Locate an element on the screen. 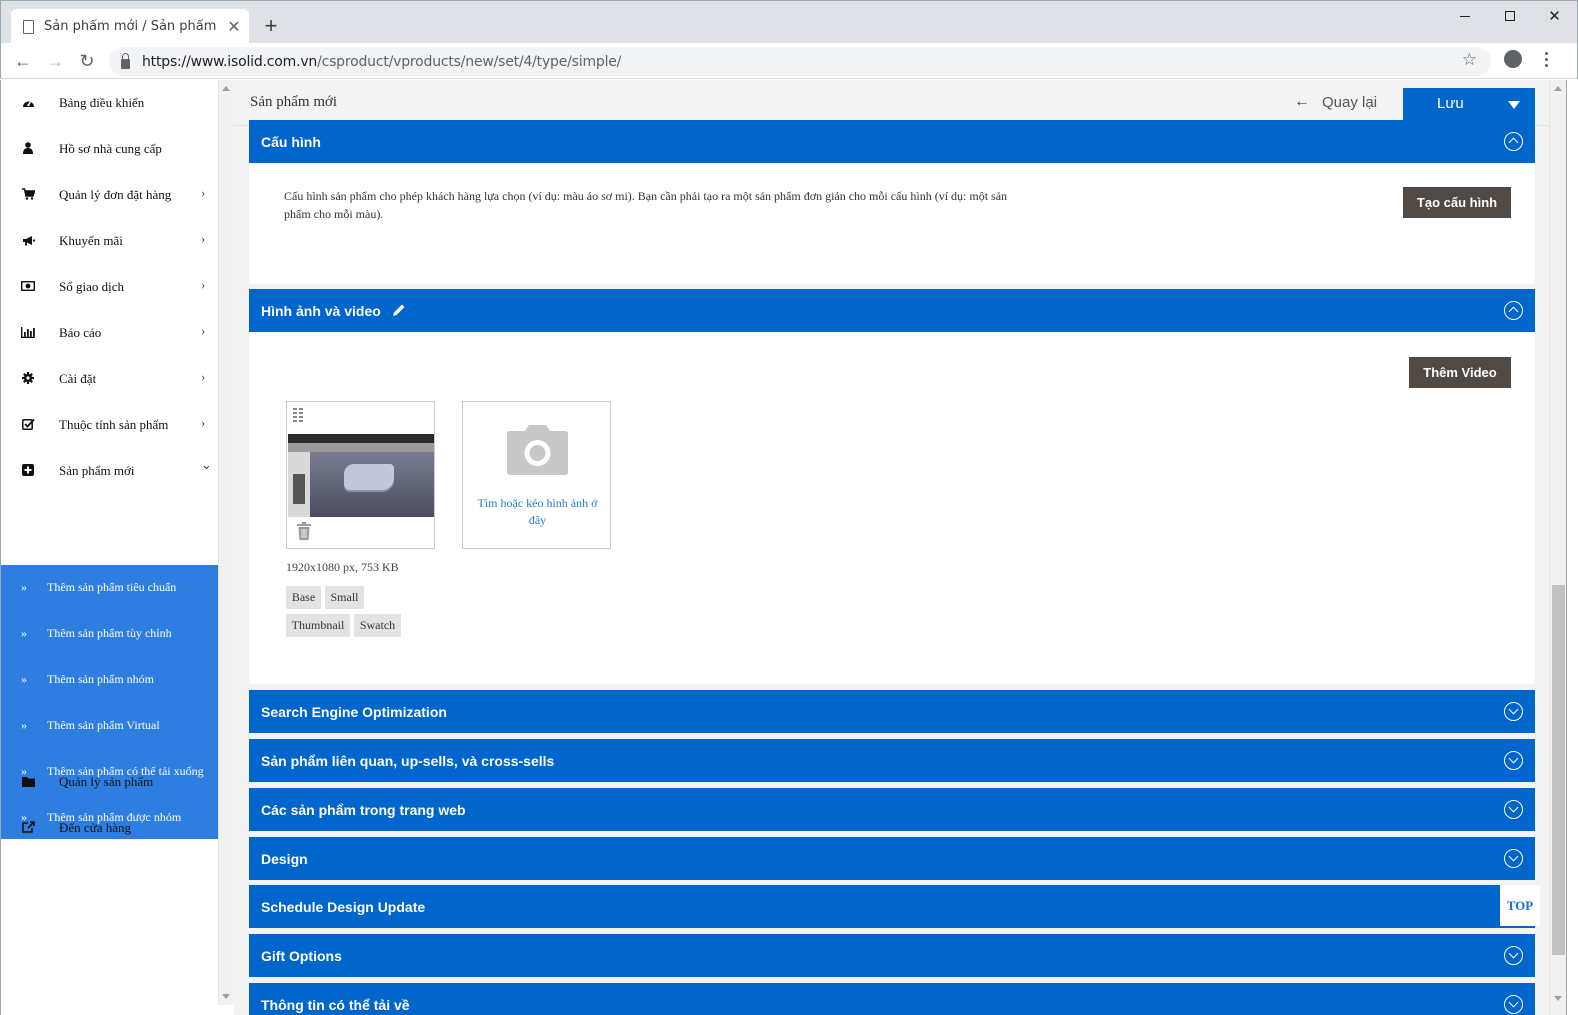 This screenshot has width=1578, height=1015. sidebar-item-manage-products: Quản lý sản phẩm is located at coordinates (109, 782).